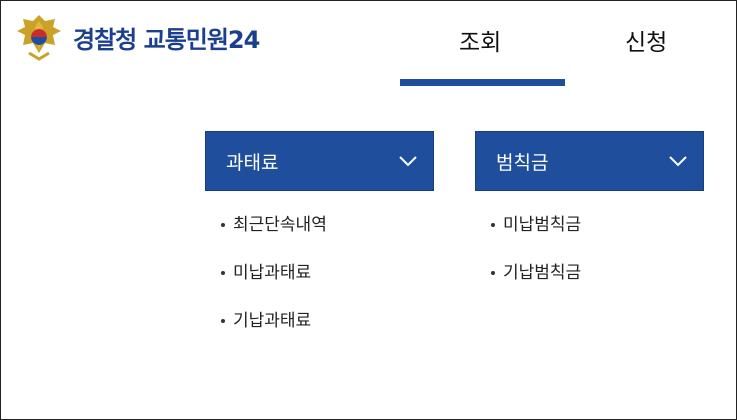 Image resolution: width=737 pixels, height=420 pixels. I want to click on link-unpaid-fine: 미납과태료, so click(319, 273).